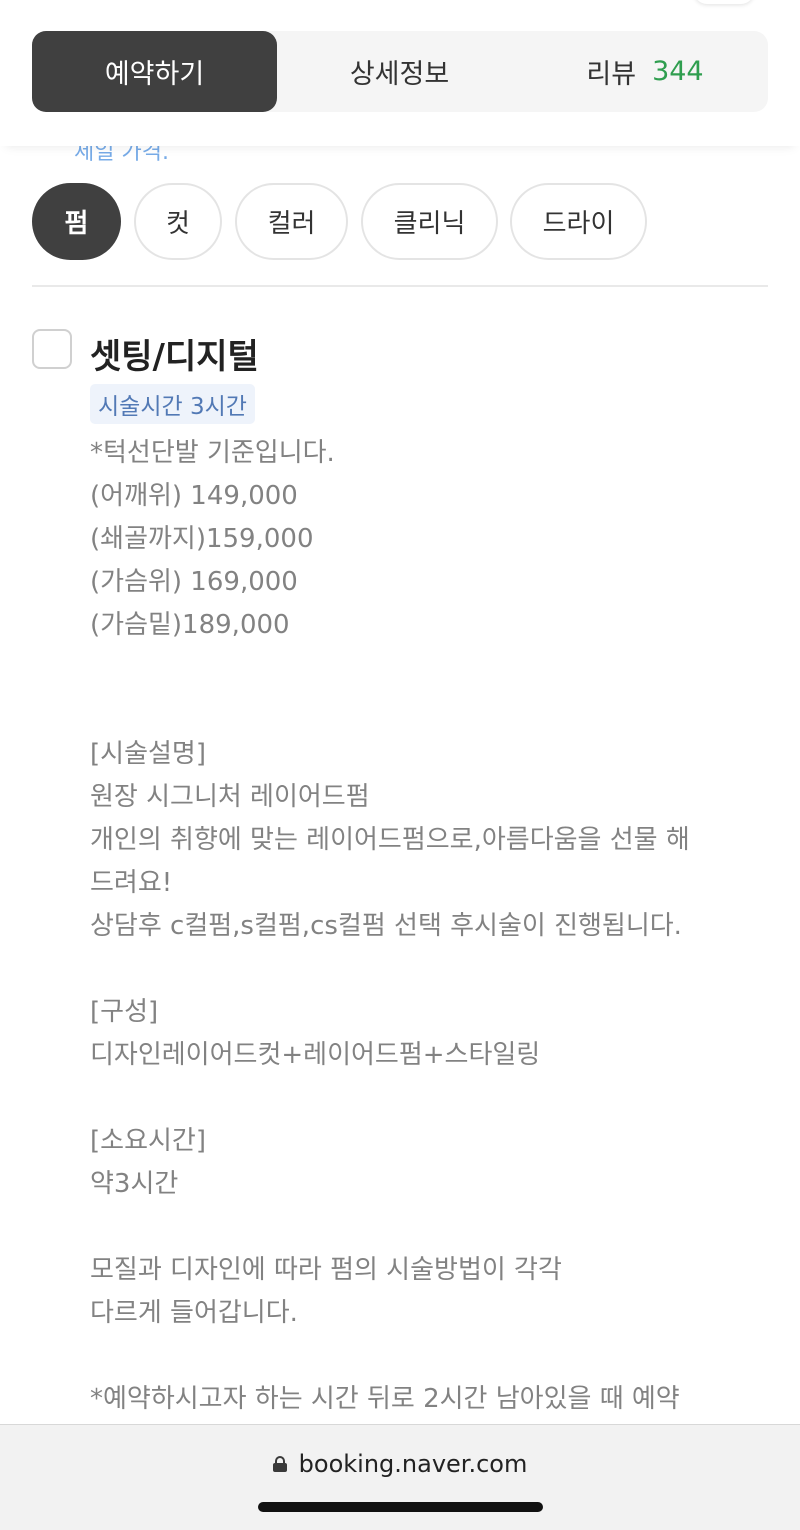  Describe the element at coordinates (230, 797) in the screenshot. I see `description-line: 원장 시그니처 레이어드펌` at that location.